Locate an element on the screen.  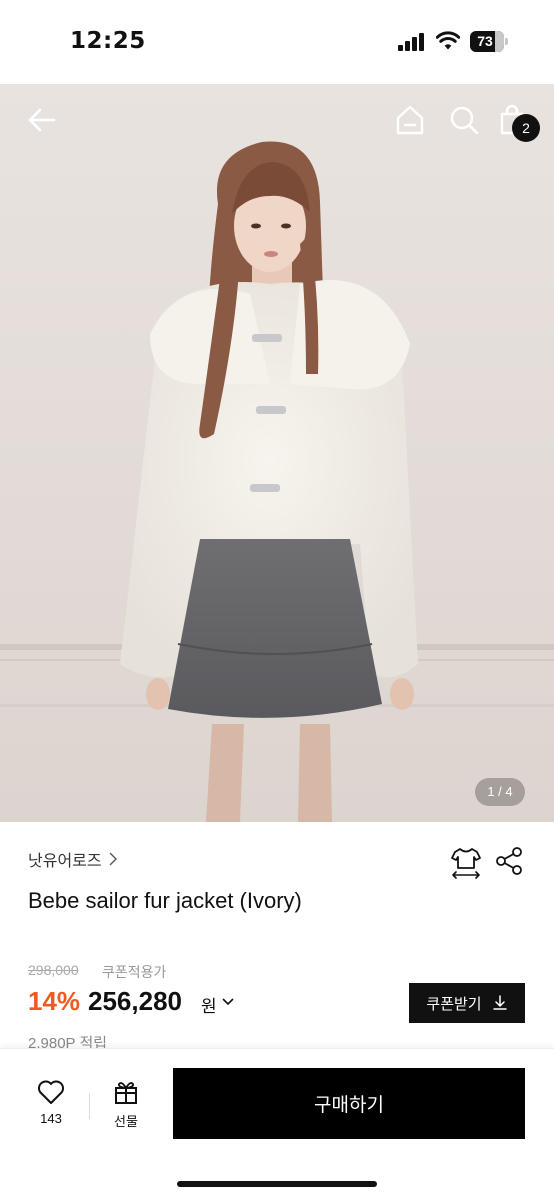
gift-label: 선물 is located at coordinates (126, 1122).